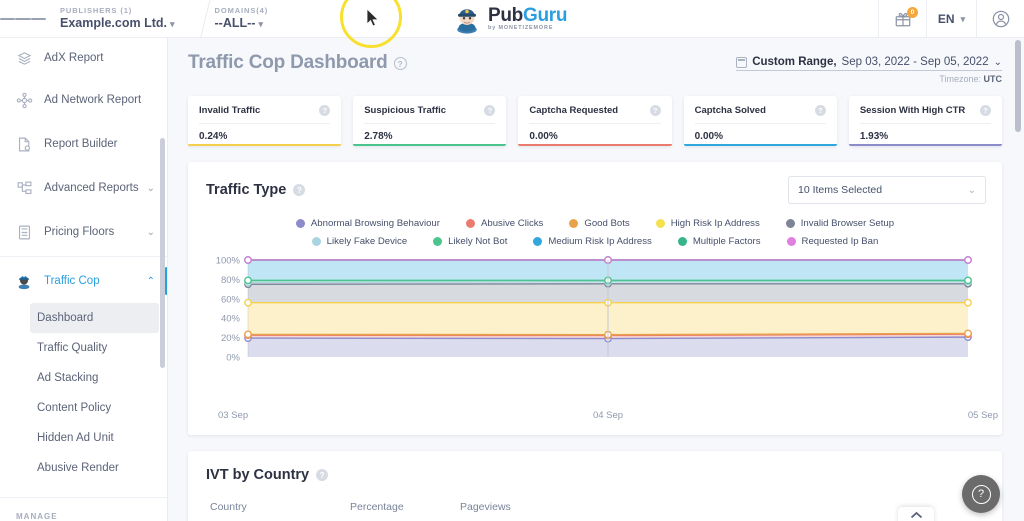  Describe the element at coordinates (83, 408) in the screenshot. I see `sidebar-subitem-content-policy: Content Policy` at that location.